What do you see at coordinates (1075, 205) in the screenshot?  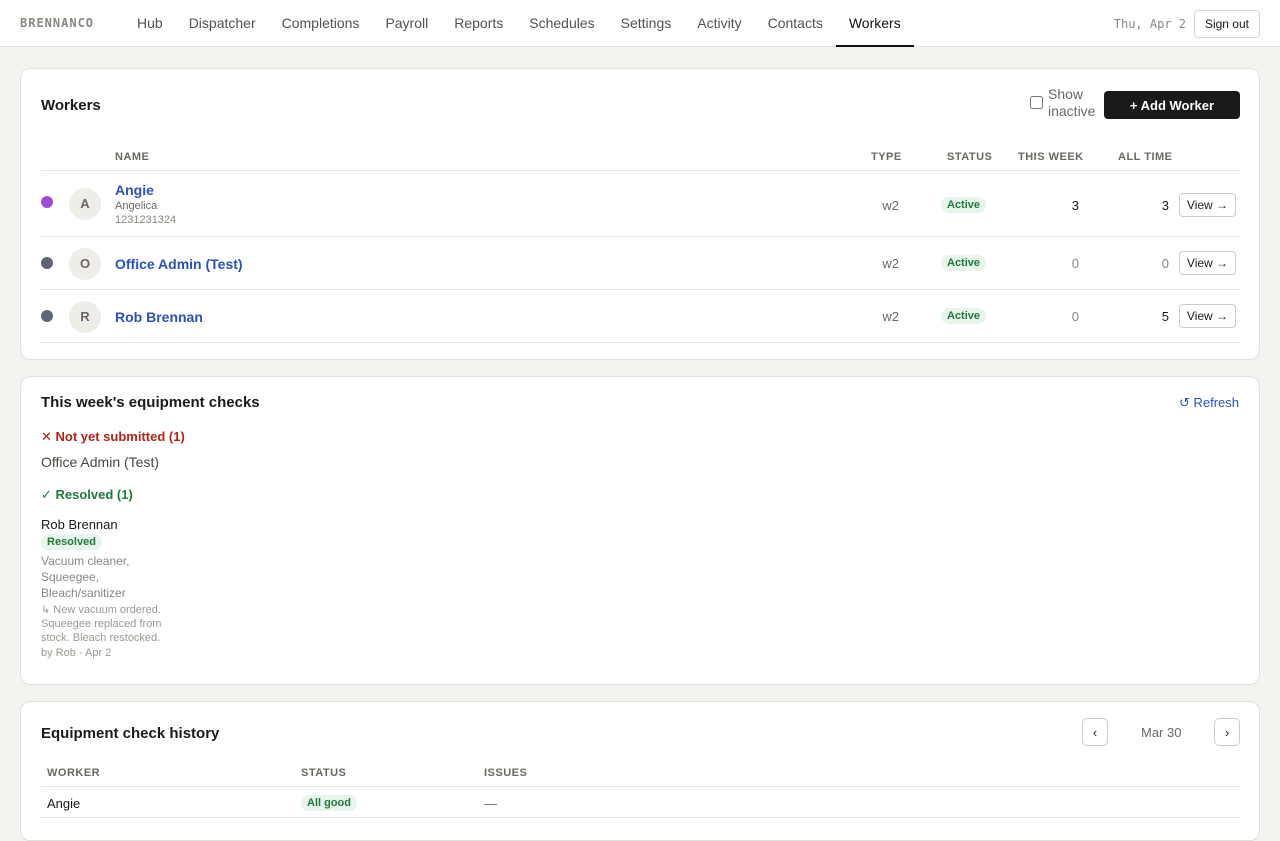 I see `this-week-count: 3` at bounding box center [1075, 205].